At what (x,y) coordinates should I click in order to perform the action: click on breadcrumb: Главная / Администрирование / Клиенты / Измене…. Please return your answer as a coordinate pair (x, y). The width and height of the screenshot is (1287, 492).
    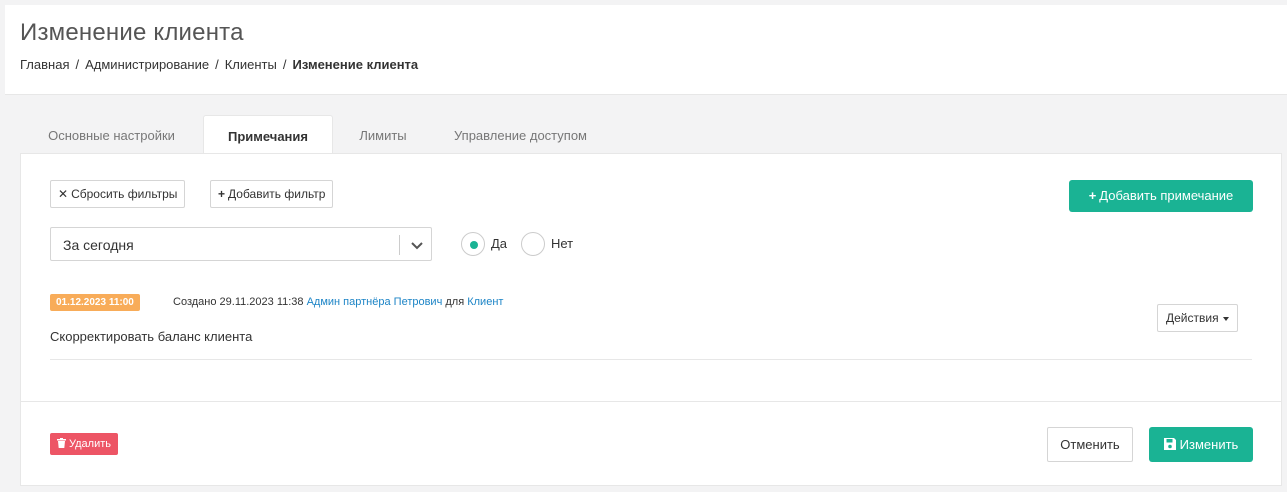
    Looking at the image, I should click on (219, 64).